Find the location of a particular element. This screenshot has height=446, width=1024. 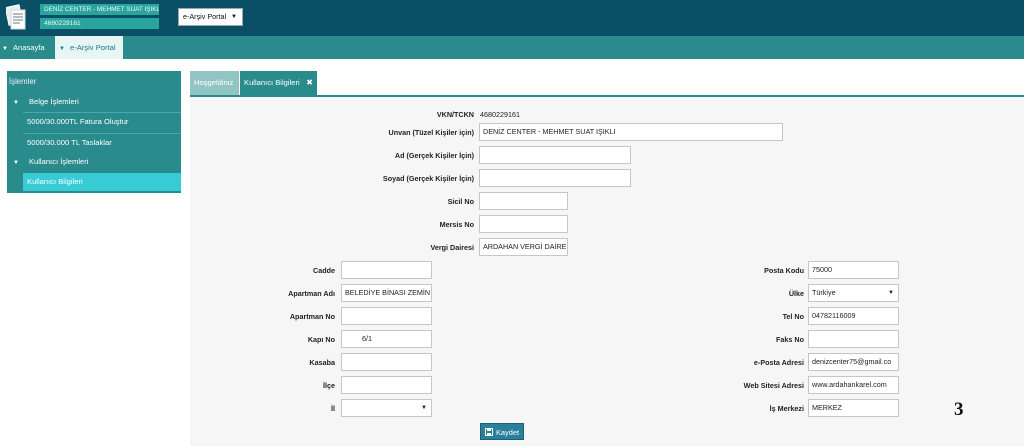

tab-user-info: Kullanıcı Bilgileri ✖ is located at coordinates (278, 83).